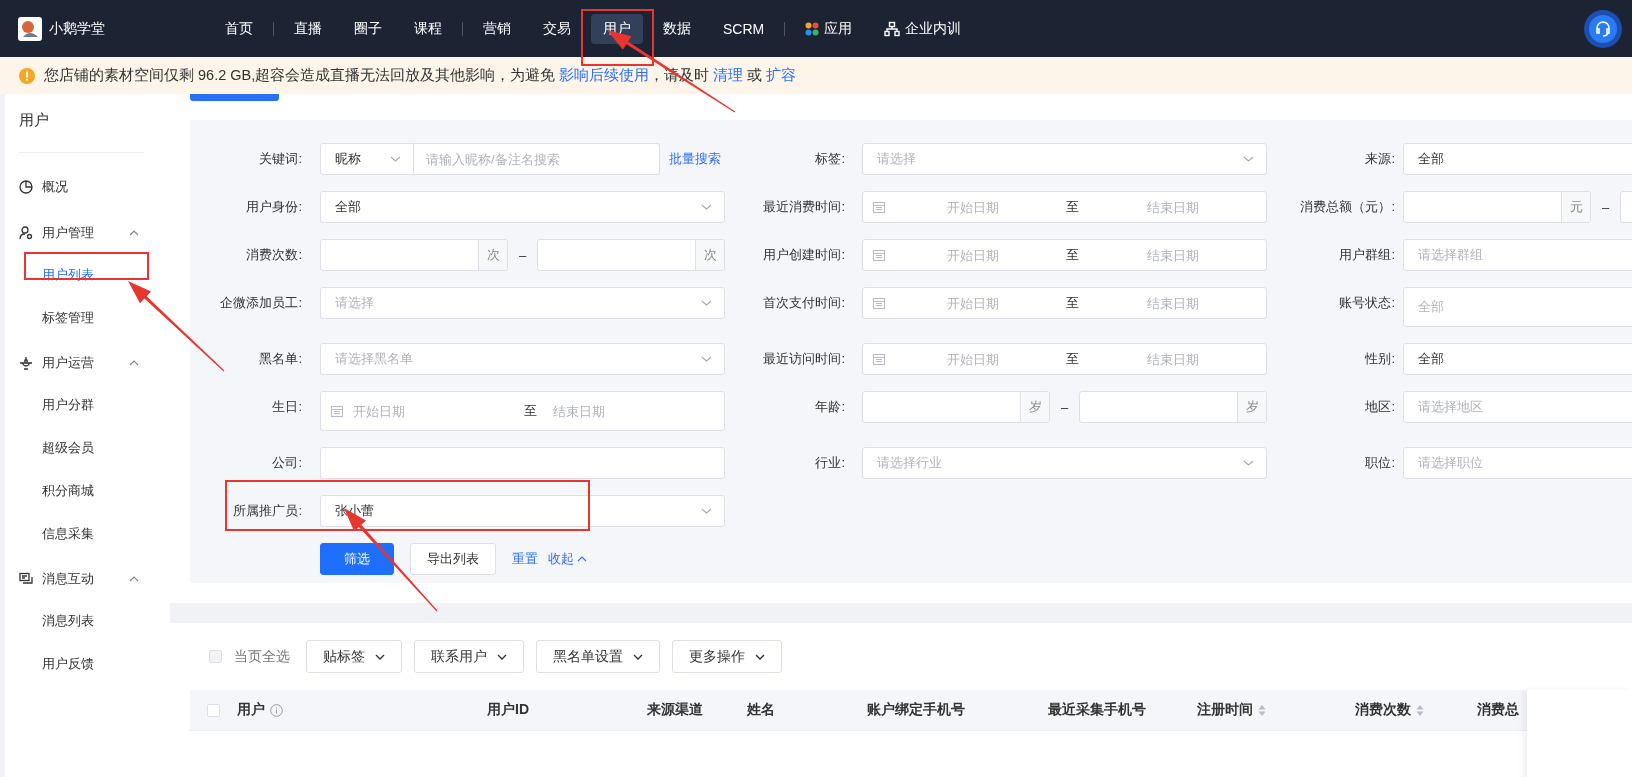 Image resolution: width=1632 pixels, height=777 pixels. Describe the element at coordinates (1383, 710) in the screenshot. I see `column-header: 消费次数` at that location.